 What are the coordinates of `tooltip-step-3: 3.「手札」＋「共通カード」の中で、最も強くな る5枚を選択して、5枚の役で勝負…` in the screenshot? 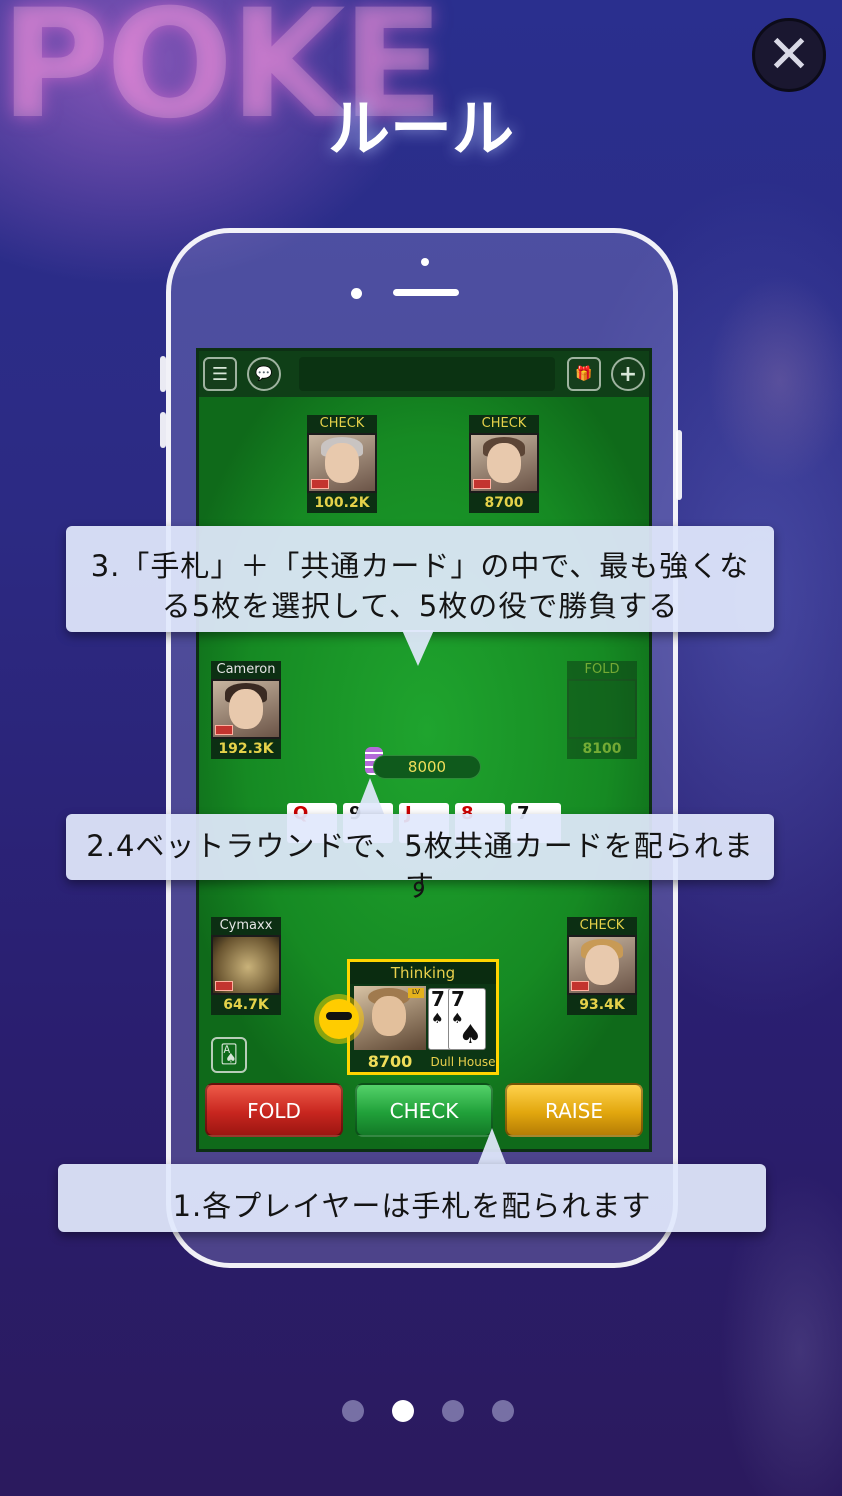 It's located at (420, 579).